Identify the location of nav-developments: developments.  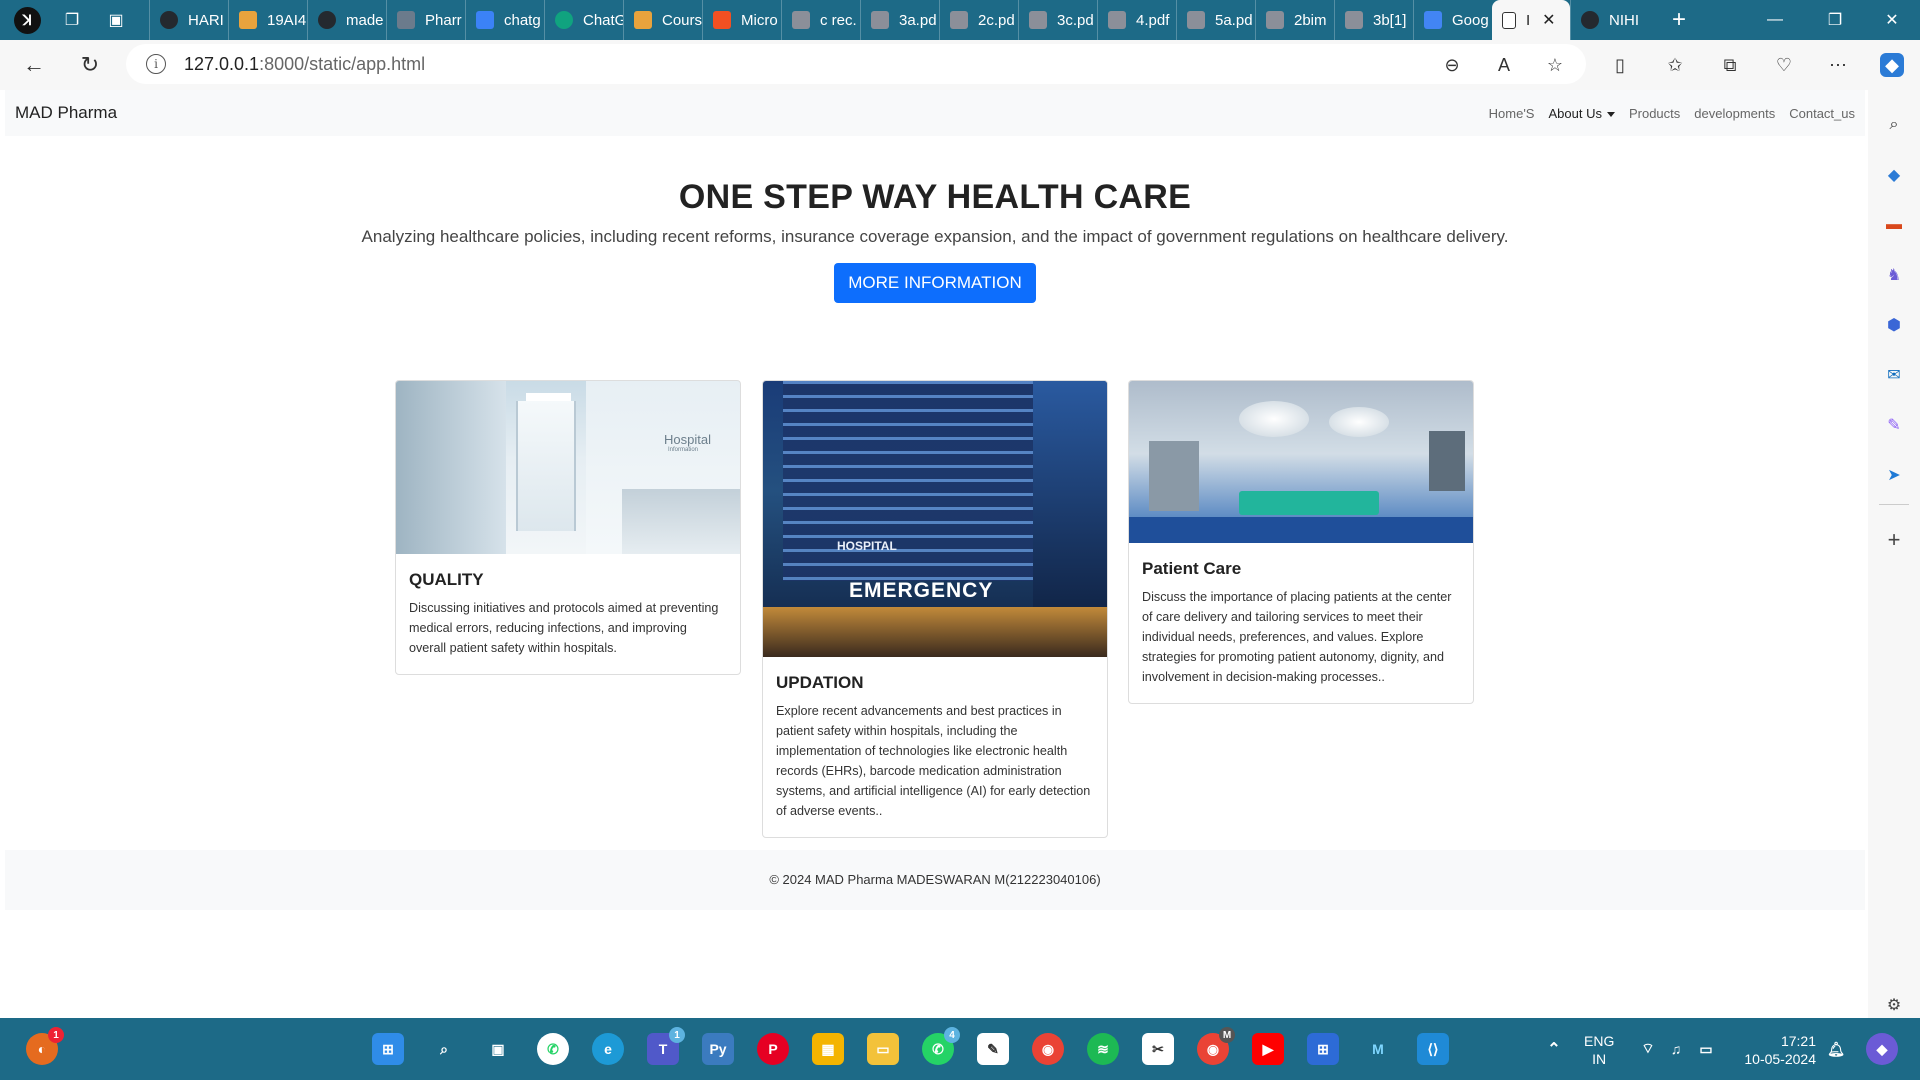
(1734, 113).